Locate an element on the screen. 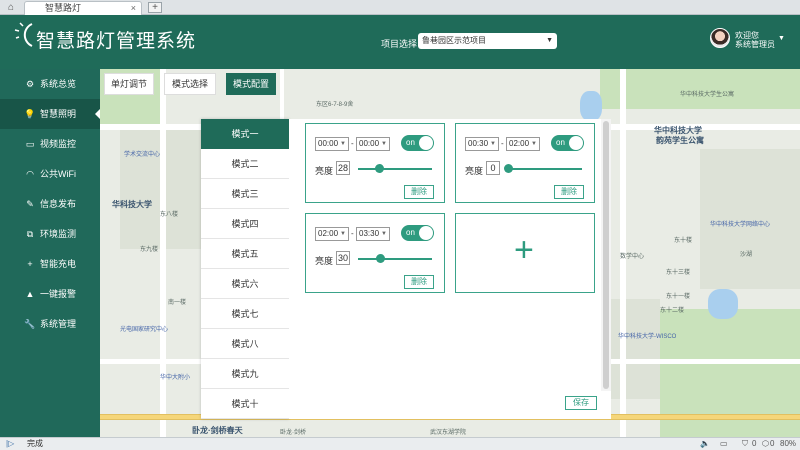 This screenshot has height=450, width=800. map-label: 东九楼 is located at coordinates (149, 250).